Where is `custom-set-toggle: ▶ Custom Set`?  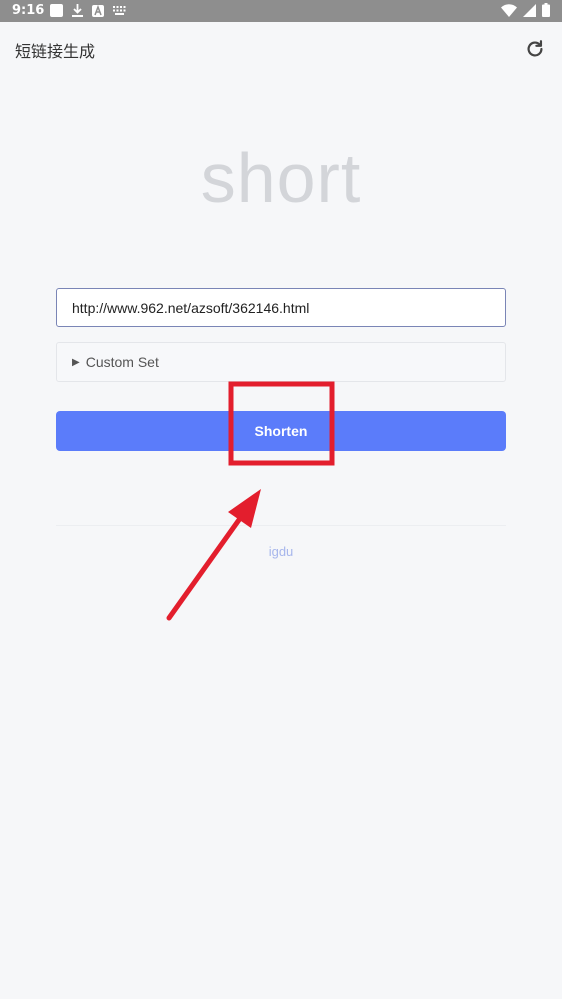
custom-set-toggle: ▶ Custom Set is located at coordinates (281, 362).